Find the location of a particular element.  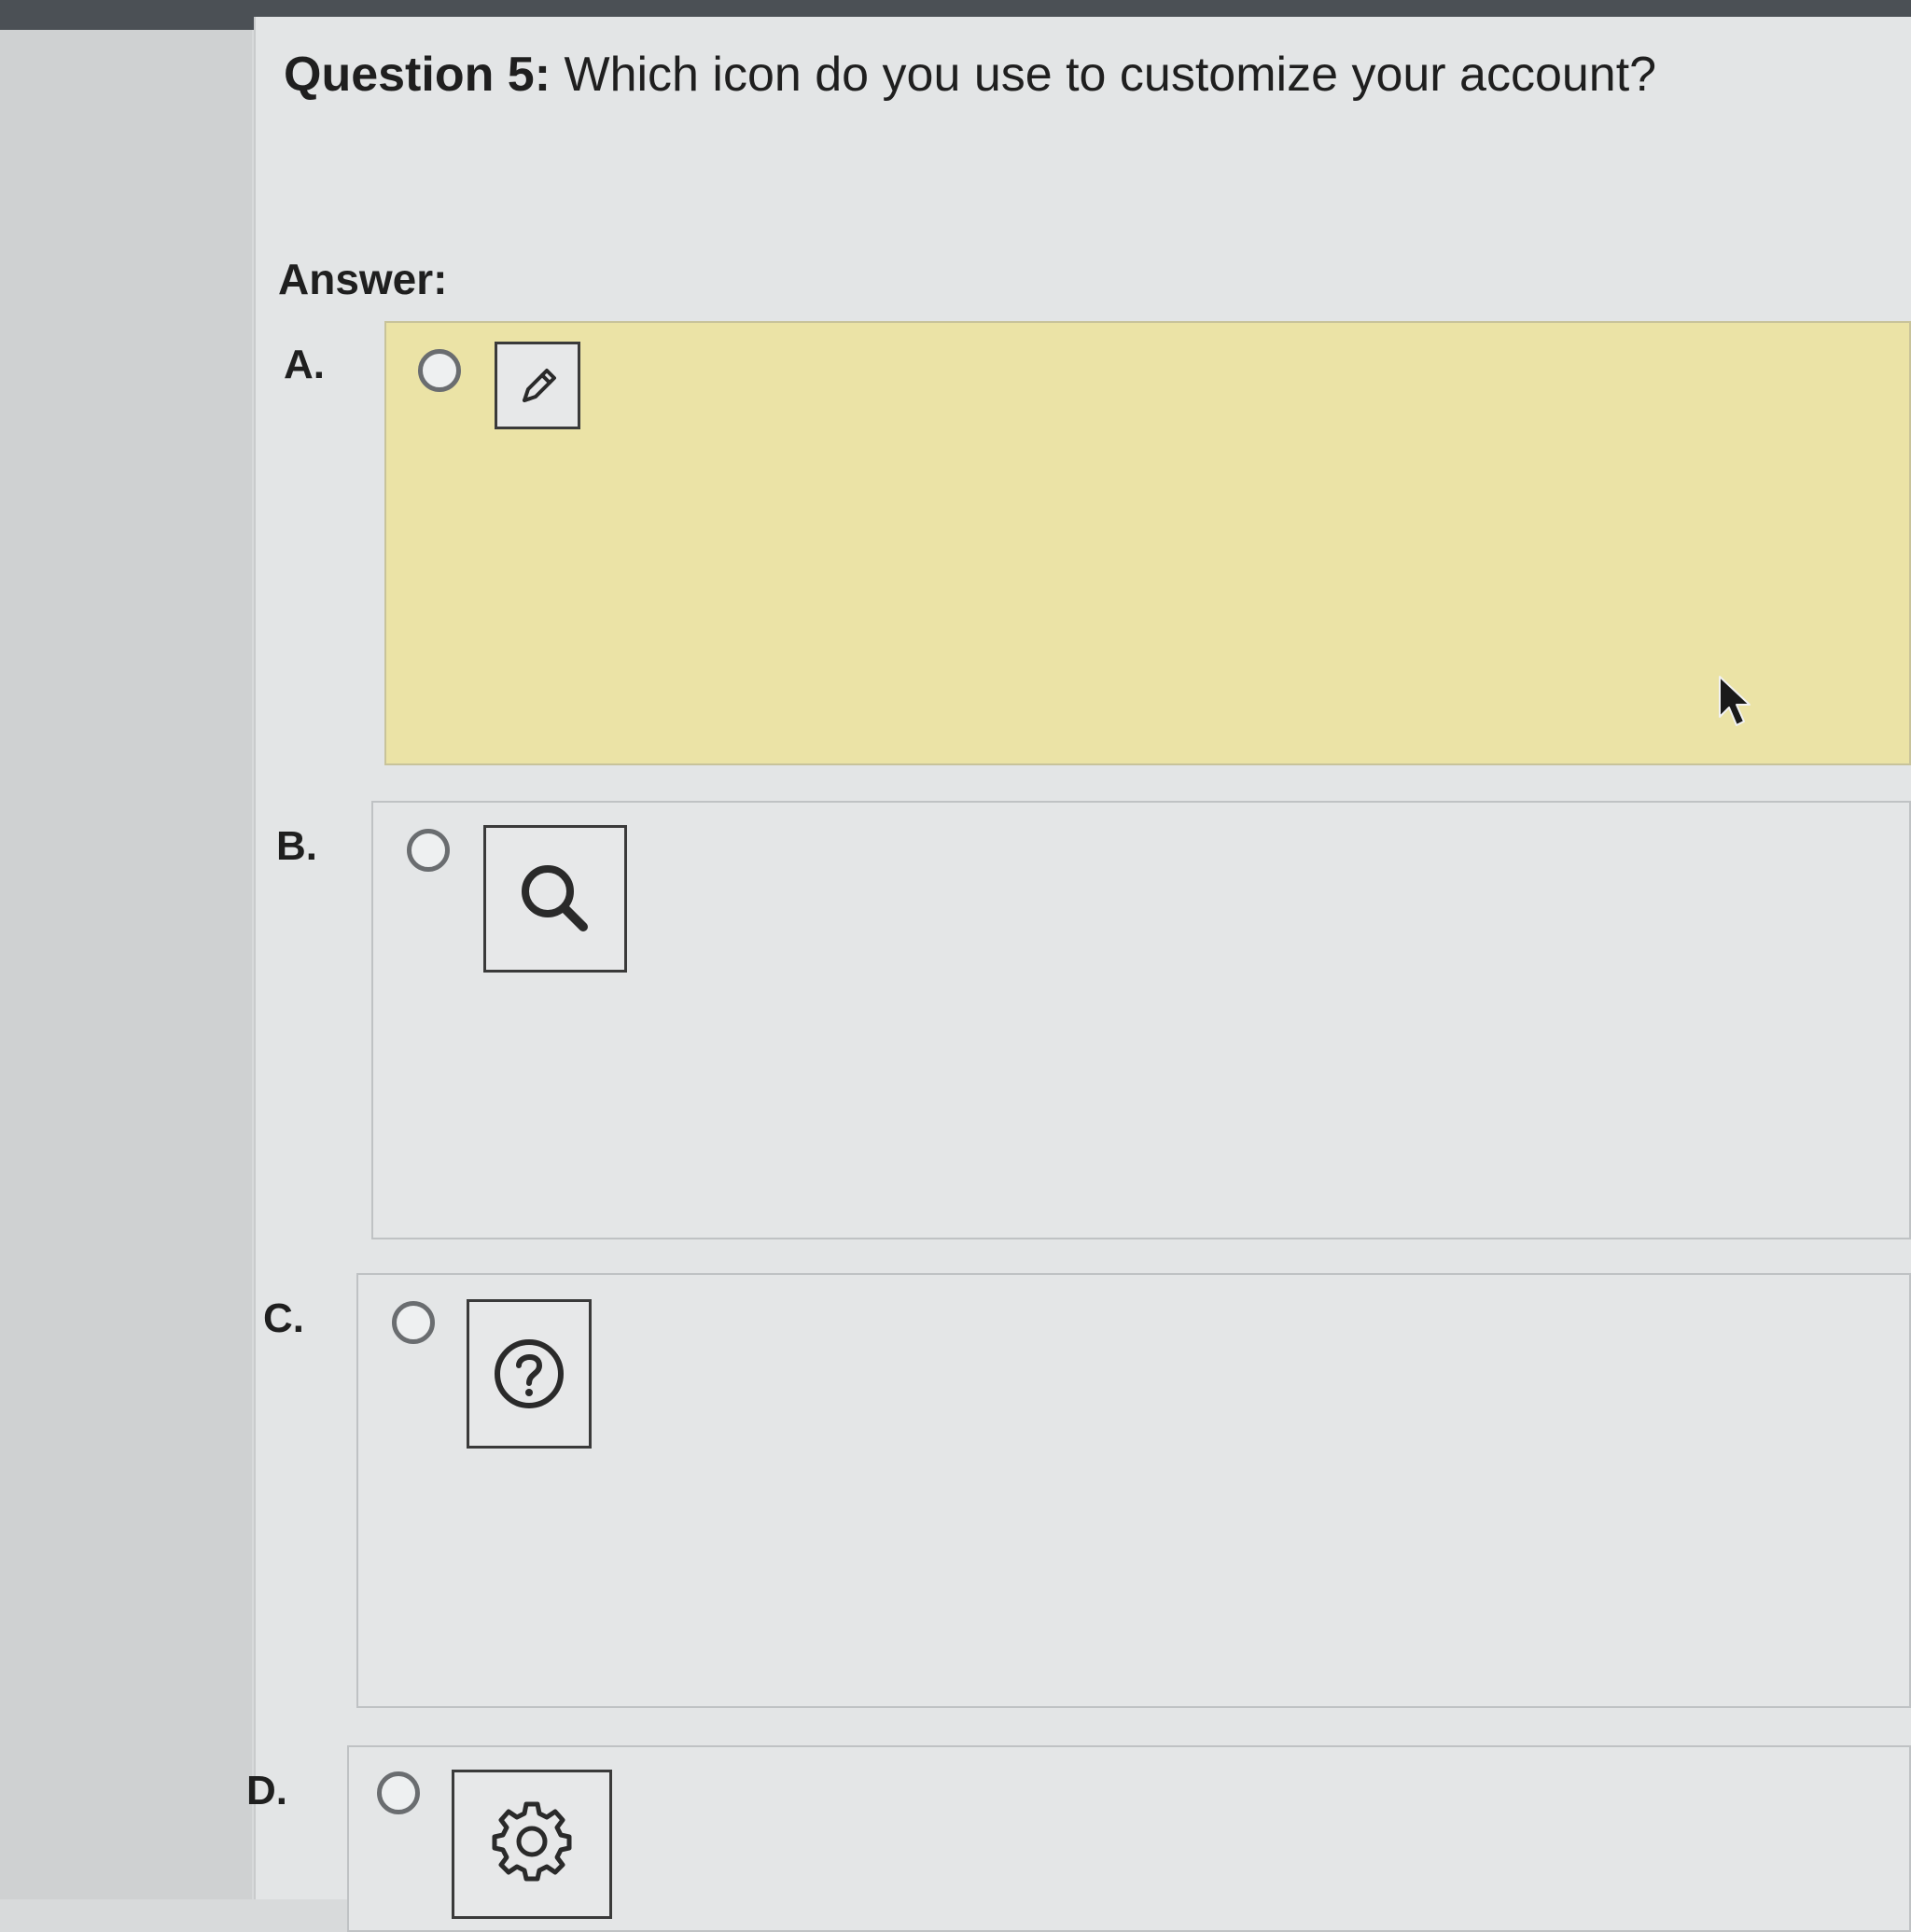

mouse-cursor-icon is located at coordinates (1735, 701).